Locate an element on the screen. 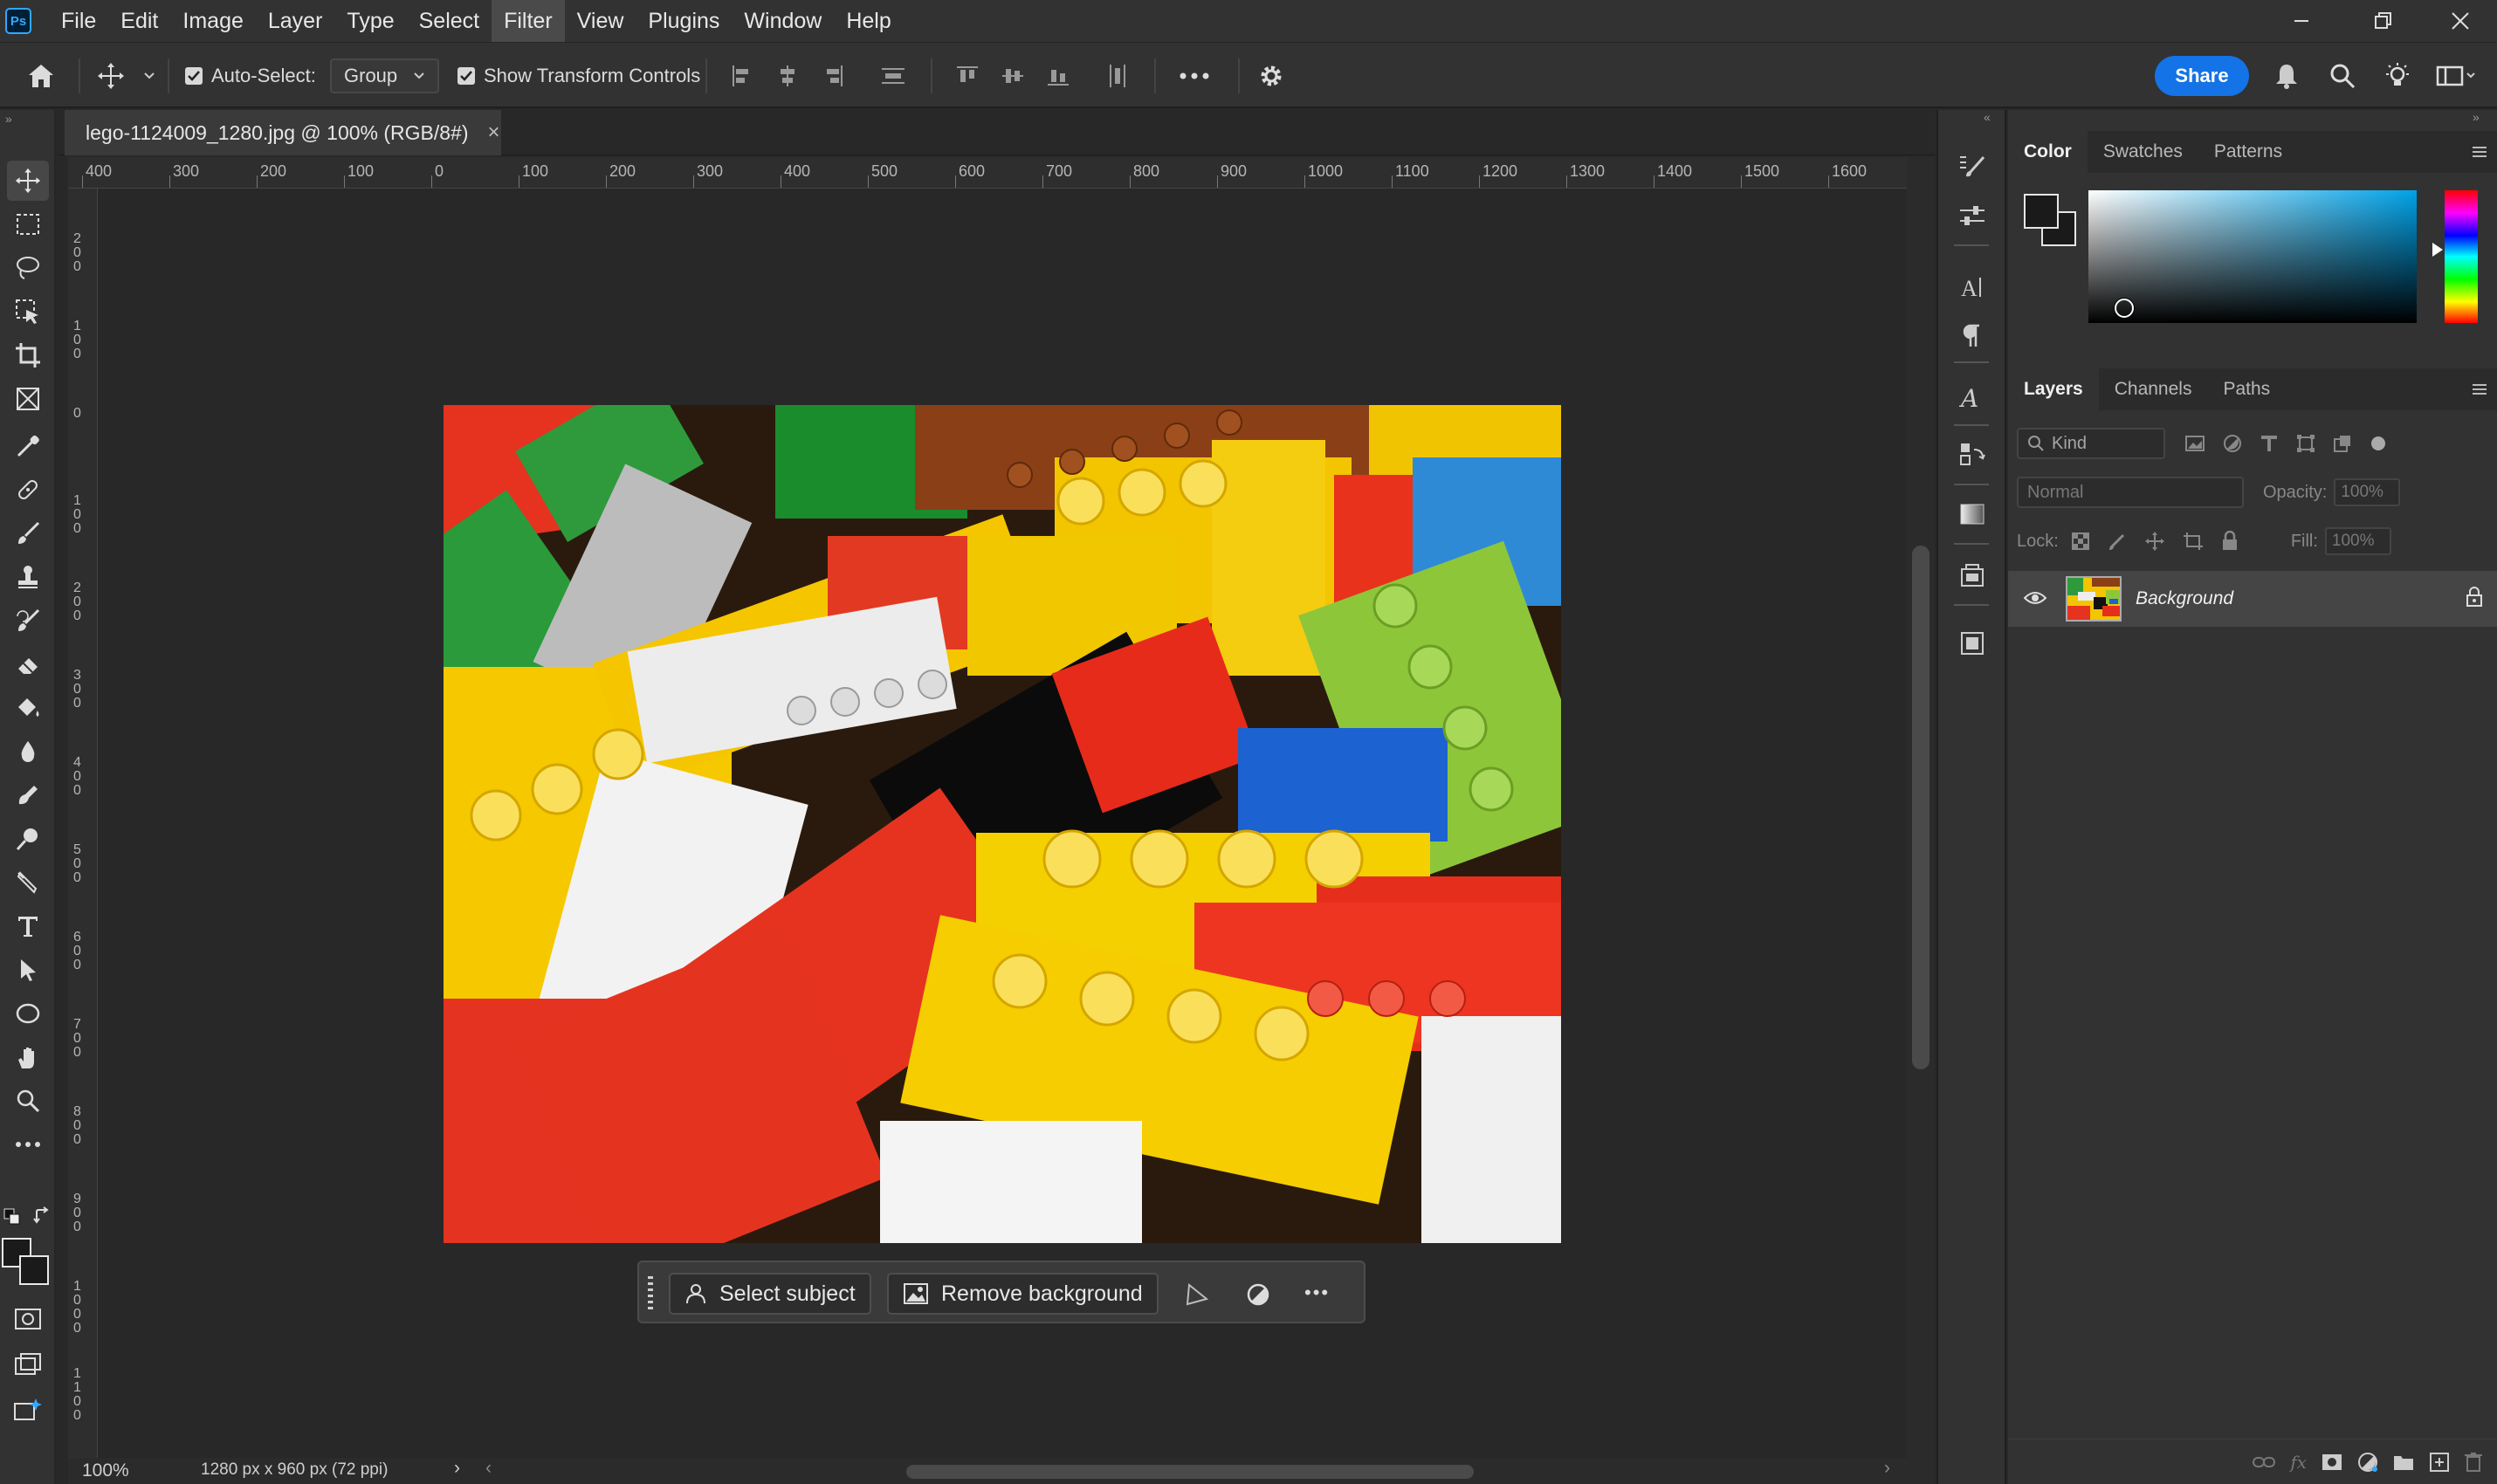 The height and width of the screenshot is (1484, 2497). menu-file: File is located at coordinates (78, 21).